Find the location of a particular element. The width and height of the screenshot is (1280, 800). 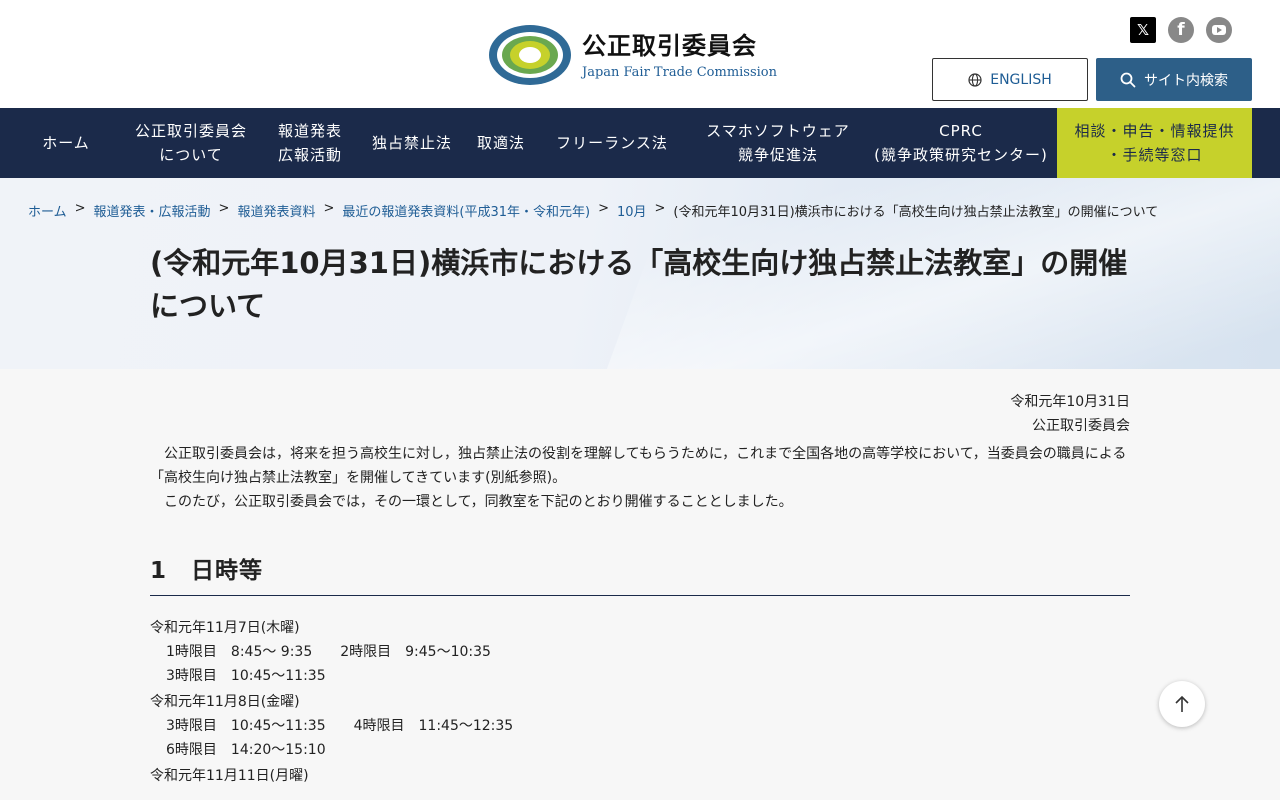

jftc-logo-icon is located at coordinates (530, 55).